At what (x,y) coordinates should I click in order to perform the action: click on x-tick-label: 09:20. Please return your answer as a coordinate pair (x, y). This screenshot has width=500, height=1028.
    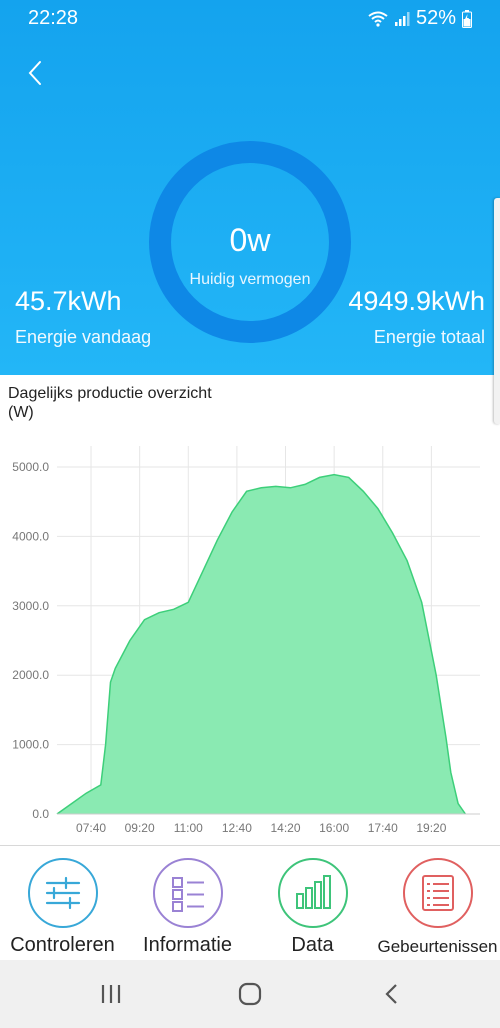
    Looking at the image, I should click on (140, 828).